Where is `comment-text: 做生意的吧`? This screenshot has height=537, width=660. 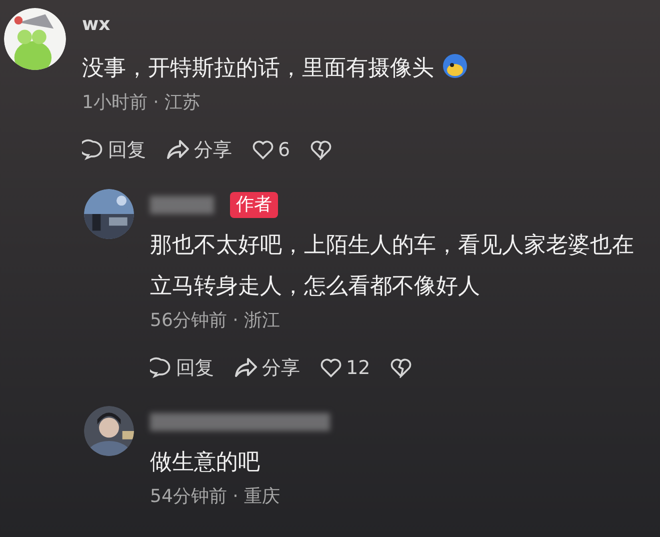
comment-text: 做生意的吧 is located at coordinates (205, 463).